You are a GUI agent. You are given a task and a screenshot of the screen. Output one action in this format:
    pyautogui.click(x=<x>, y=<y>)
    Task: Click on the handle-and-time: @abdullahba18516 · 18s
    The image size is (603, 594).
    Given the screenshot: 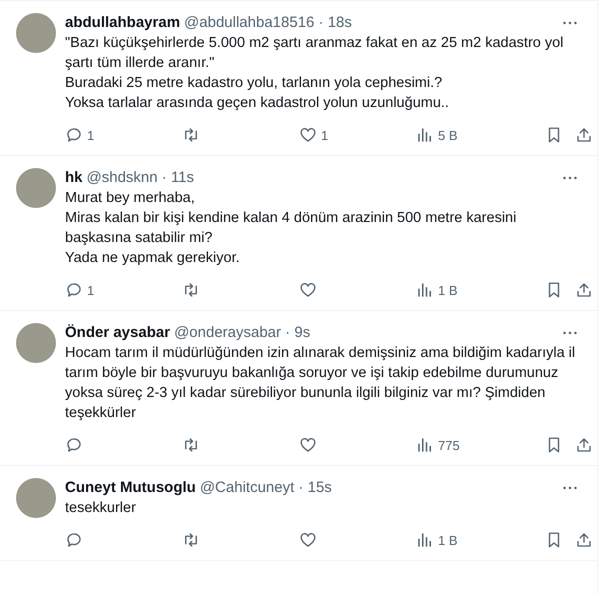 What is the action you would take?
    pyautogui.click(x=268, y=23)
    